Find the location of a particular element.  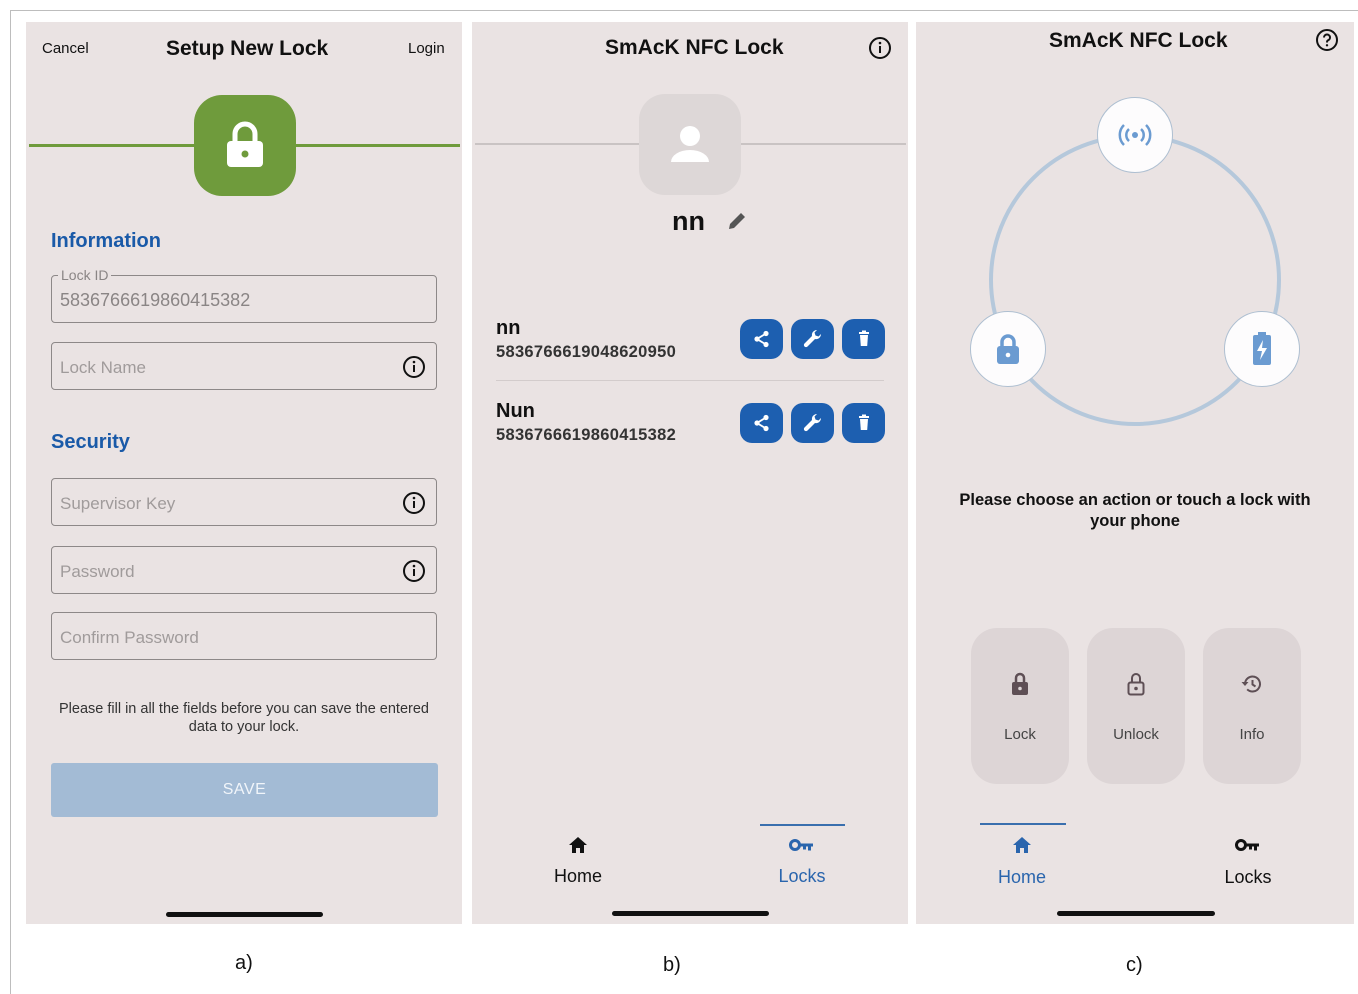

help-icon is located at coordinates (1327, 40).